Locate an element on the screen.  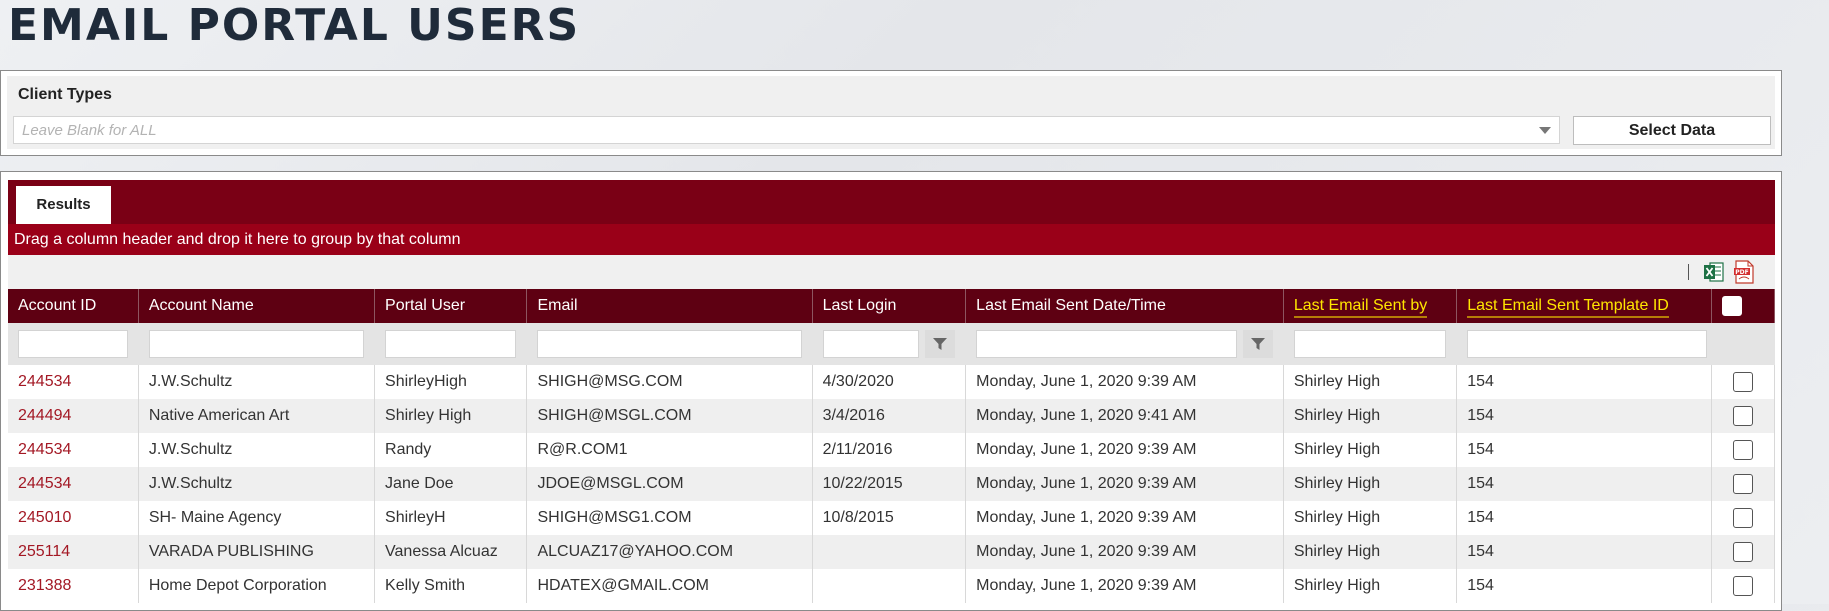
select-data-button: Select Data is located at coordinates (1672, 130).